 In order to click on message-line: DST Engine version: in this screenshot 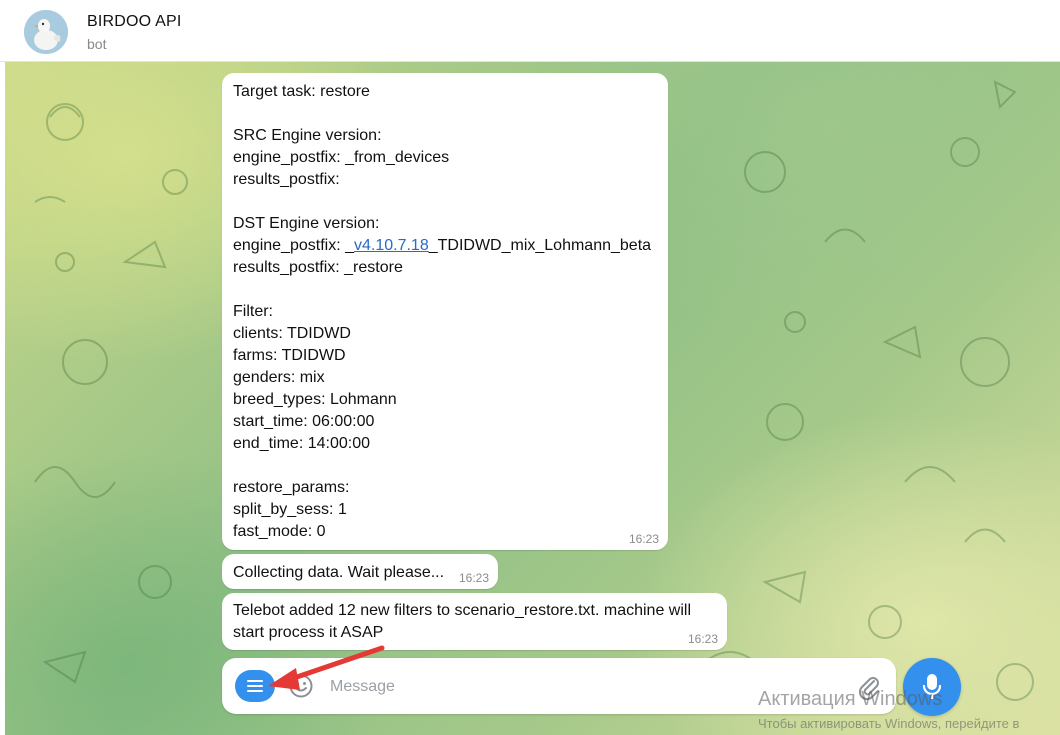, I will do `click(306, 223)`.